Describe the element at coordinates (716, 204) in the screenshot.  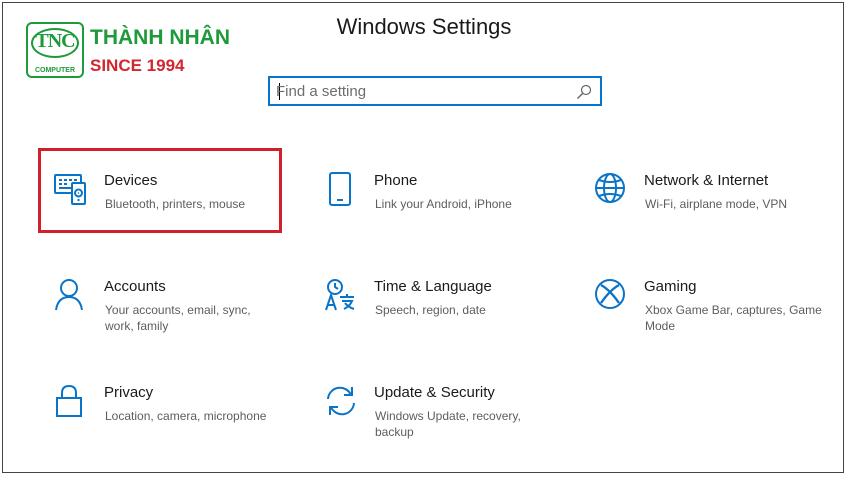
I see `category-description: Wi-Fi, airplane mode, VPN` at that location.